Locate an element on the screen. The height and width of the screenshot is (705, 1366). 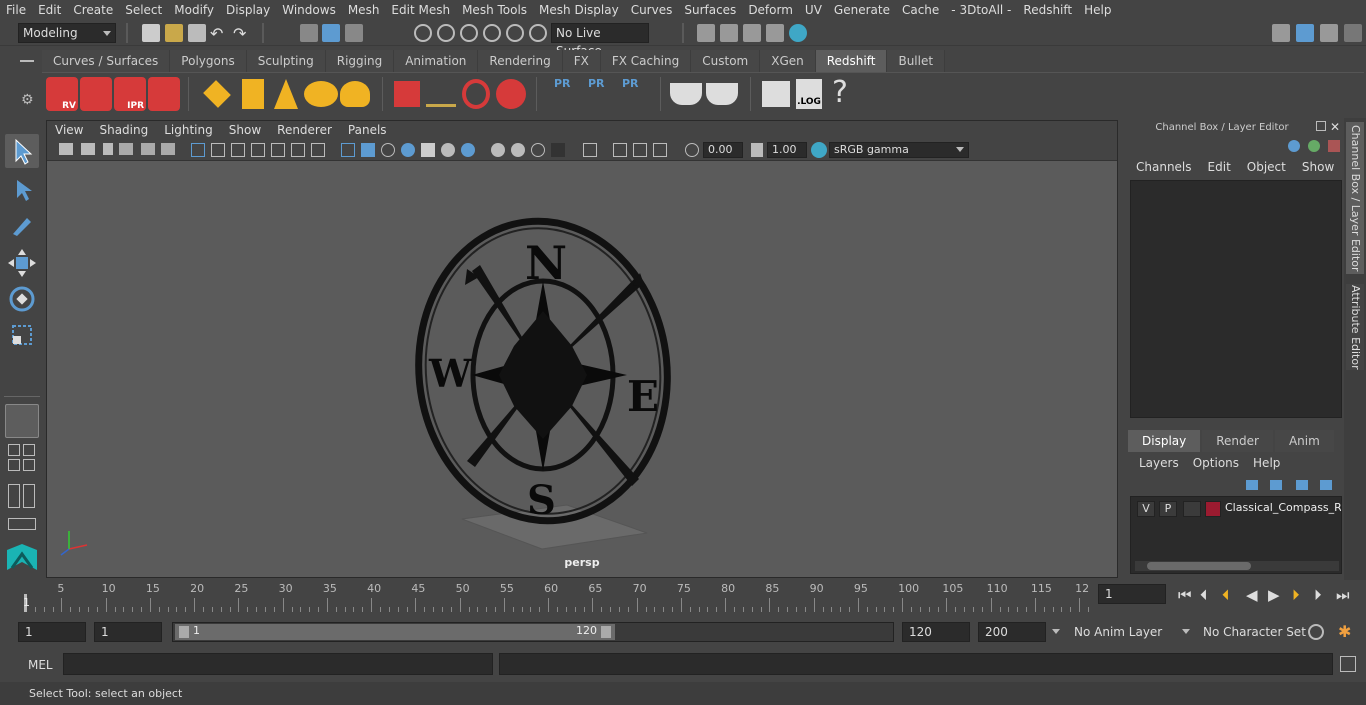
log-icon: .LOG is located at coordinates (809, 94).